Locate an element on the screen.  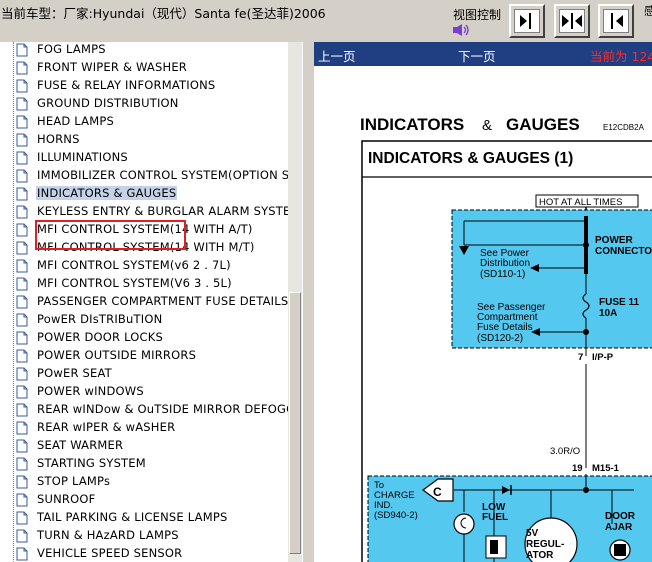
tree-item: HEAD LAMPS is located at coordinates (144, 122).